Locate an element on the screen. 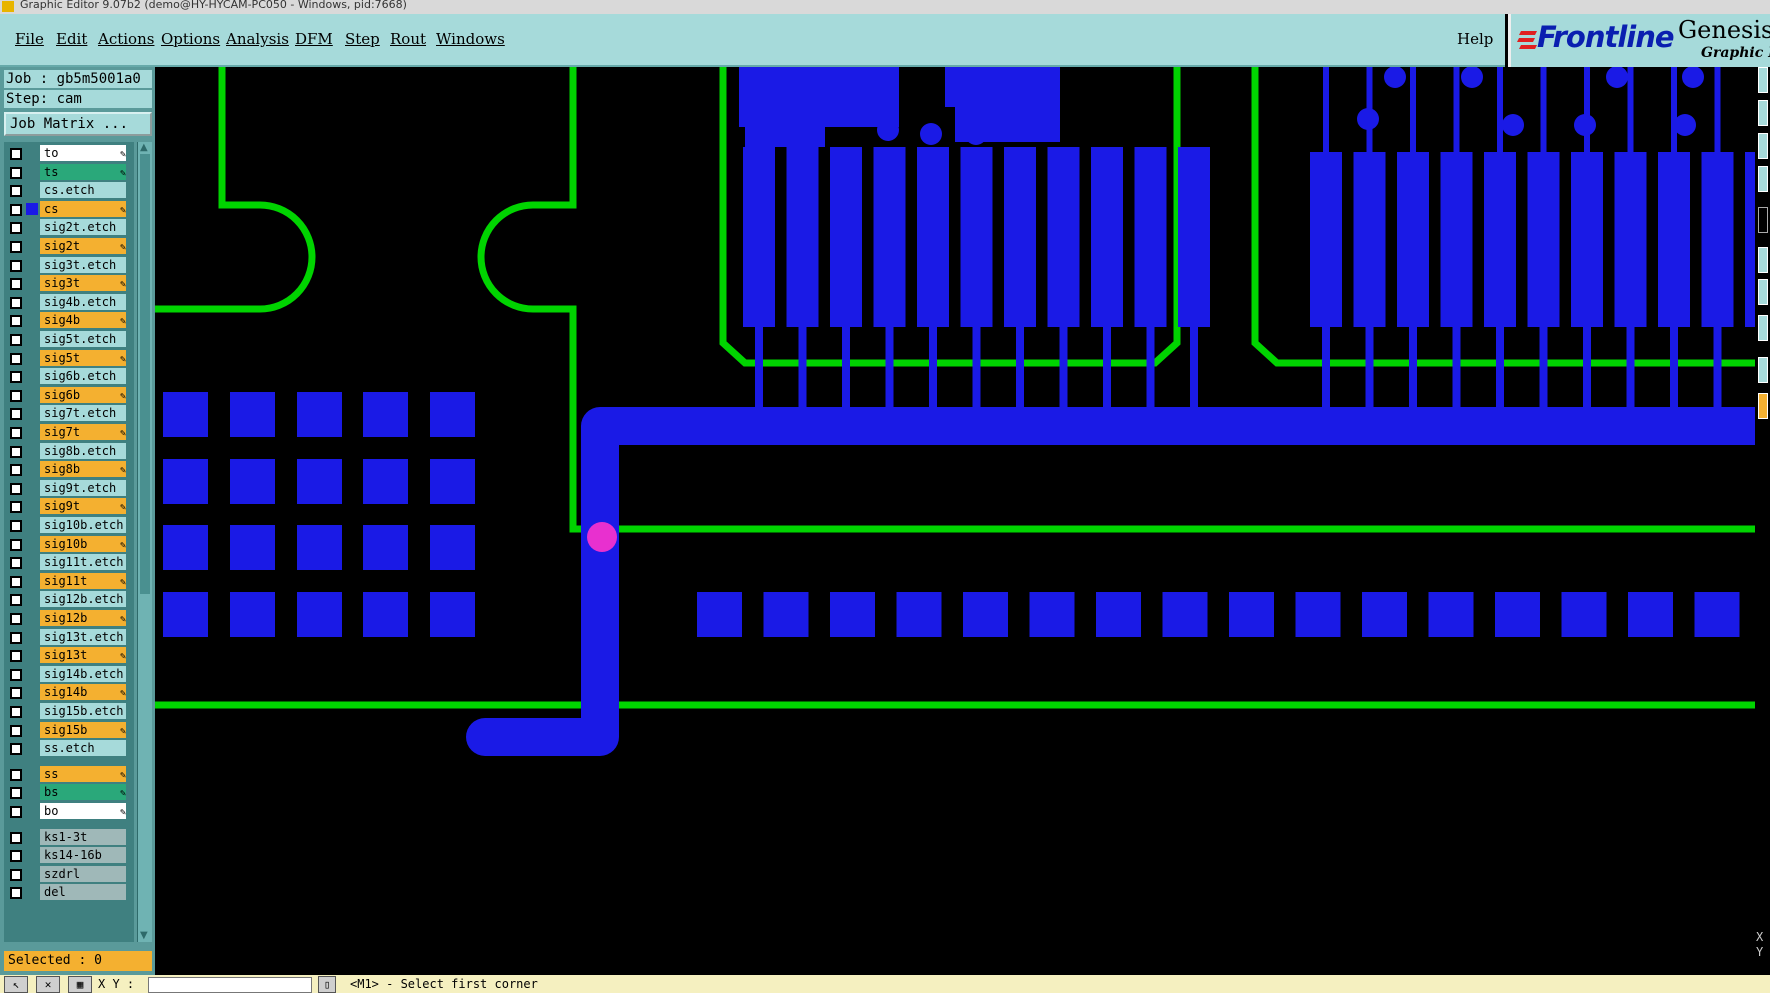 The width and height of the screenshot is (1770, 993). layer-row: sig3t.etch is located at coordinates (69, 265).